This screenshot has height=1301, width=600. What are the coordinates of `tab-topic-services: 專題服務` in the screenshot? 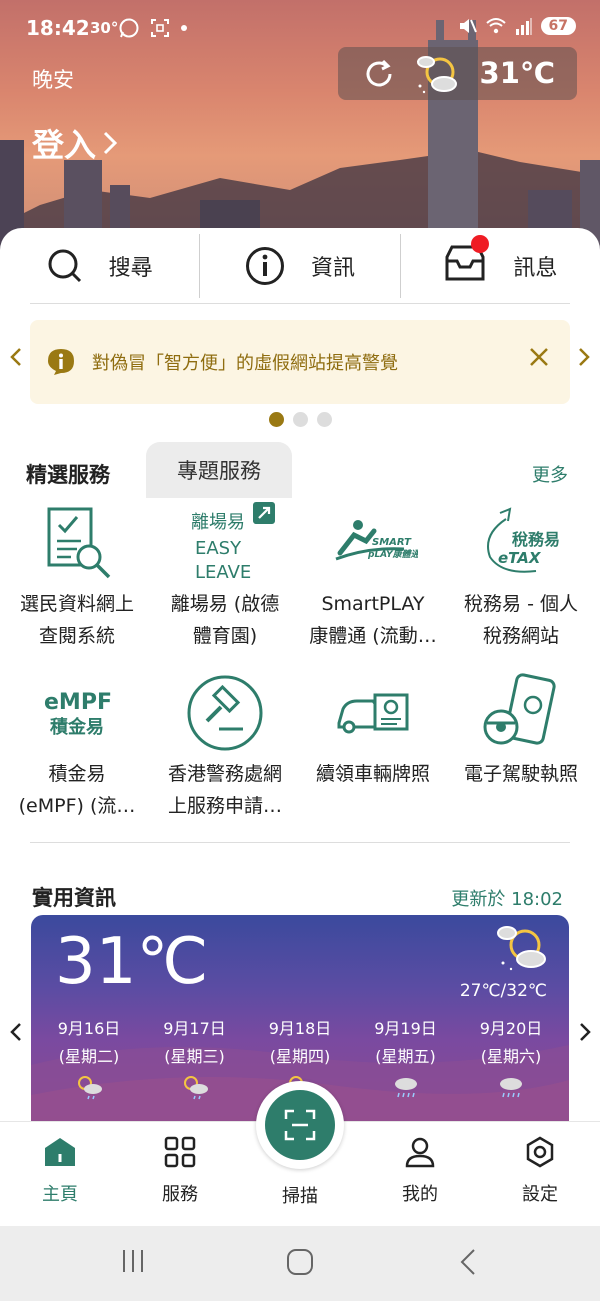 It's located at (219, 470).